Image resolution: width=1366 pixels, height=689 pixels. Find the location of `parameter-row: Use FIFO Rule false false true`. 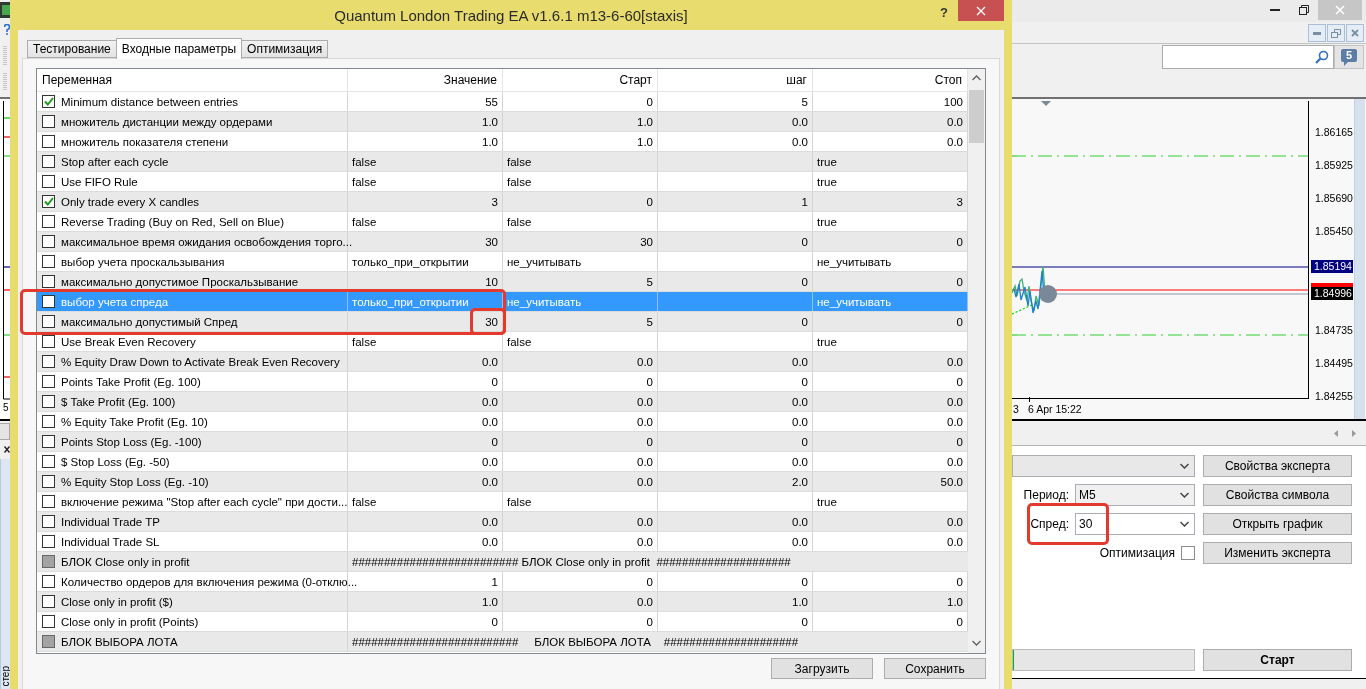

parameter-row: Use FIFO Rule false false true is located at coordinates (502, 182).